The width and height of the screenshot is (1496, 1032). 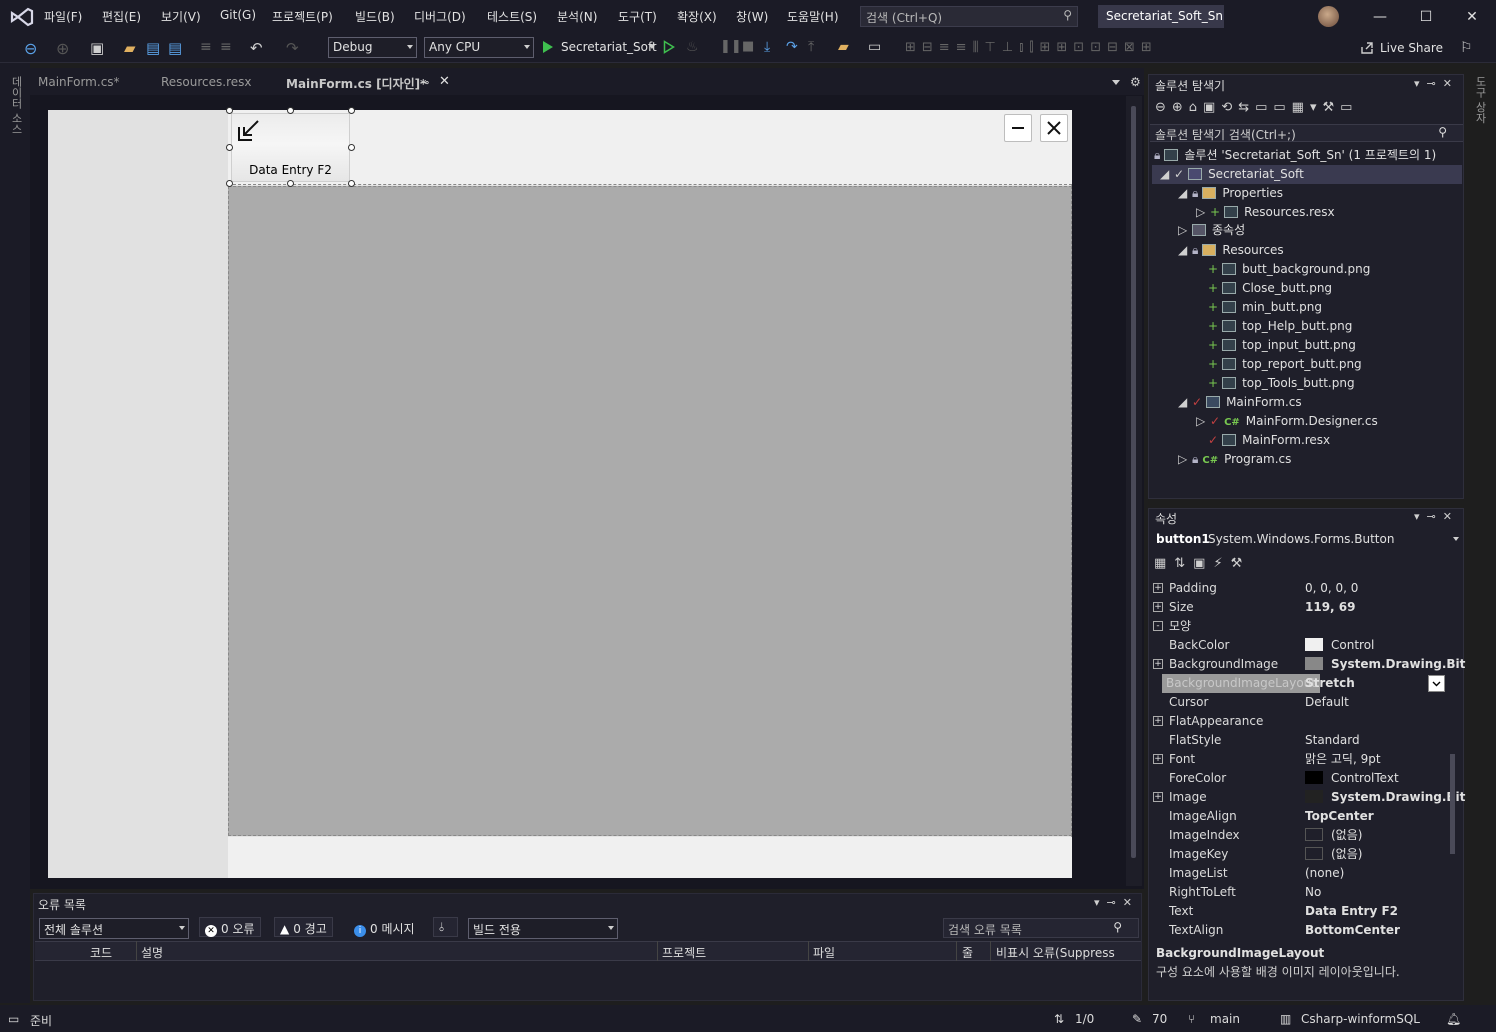 What do you see at coordinates (302, 16) in the screenshot?
I see `menu-item: 프로젝트(P)` at bounding box center [302, 16].